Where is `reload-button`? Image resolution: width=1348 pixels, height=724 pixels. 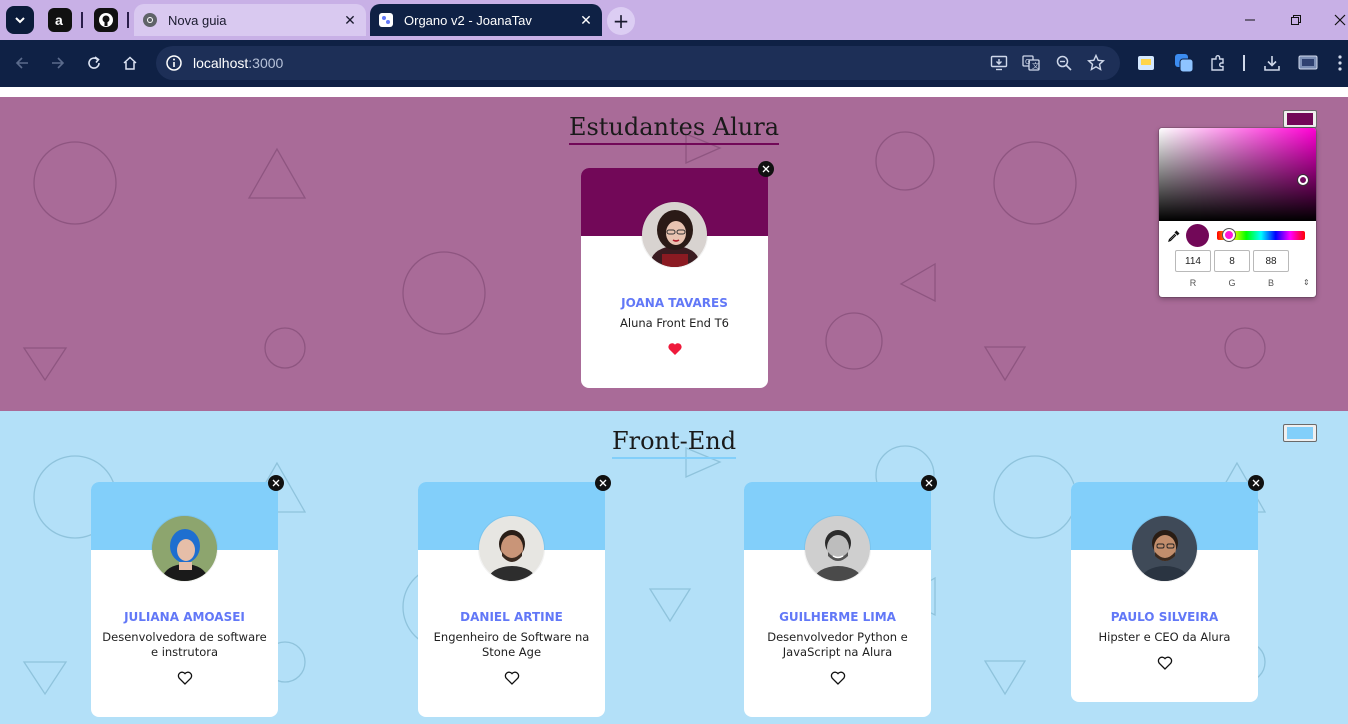 reload-button is located at coordinates (94, 63).